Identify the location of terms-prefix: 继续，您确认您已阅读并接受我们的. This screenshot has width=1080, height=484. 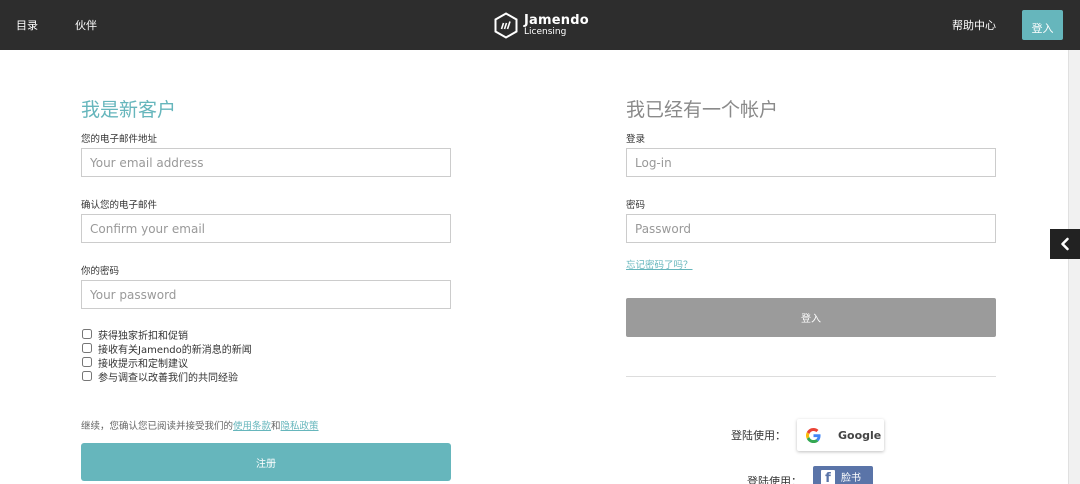
(157, 426).